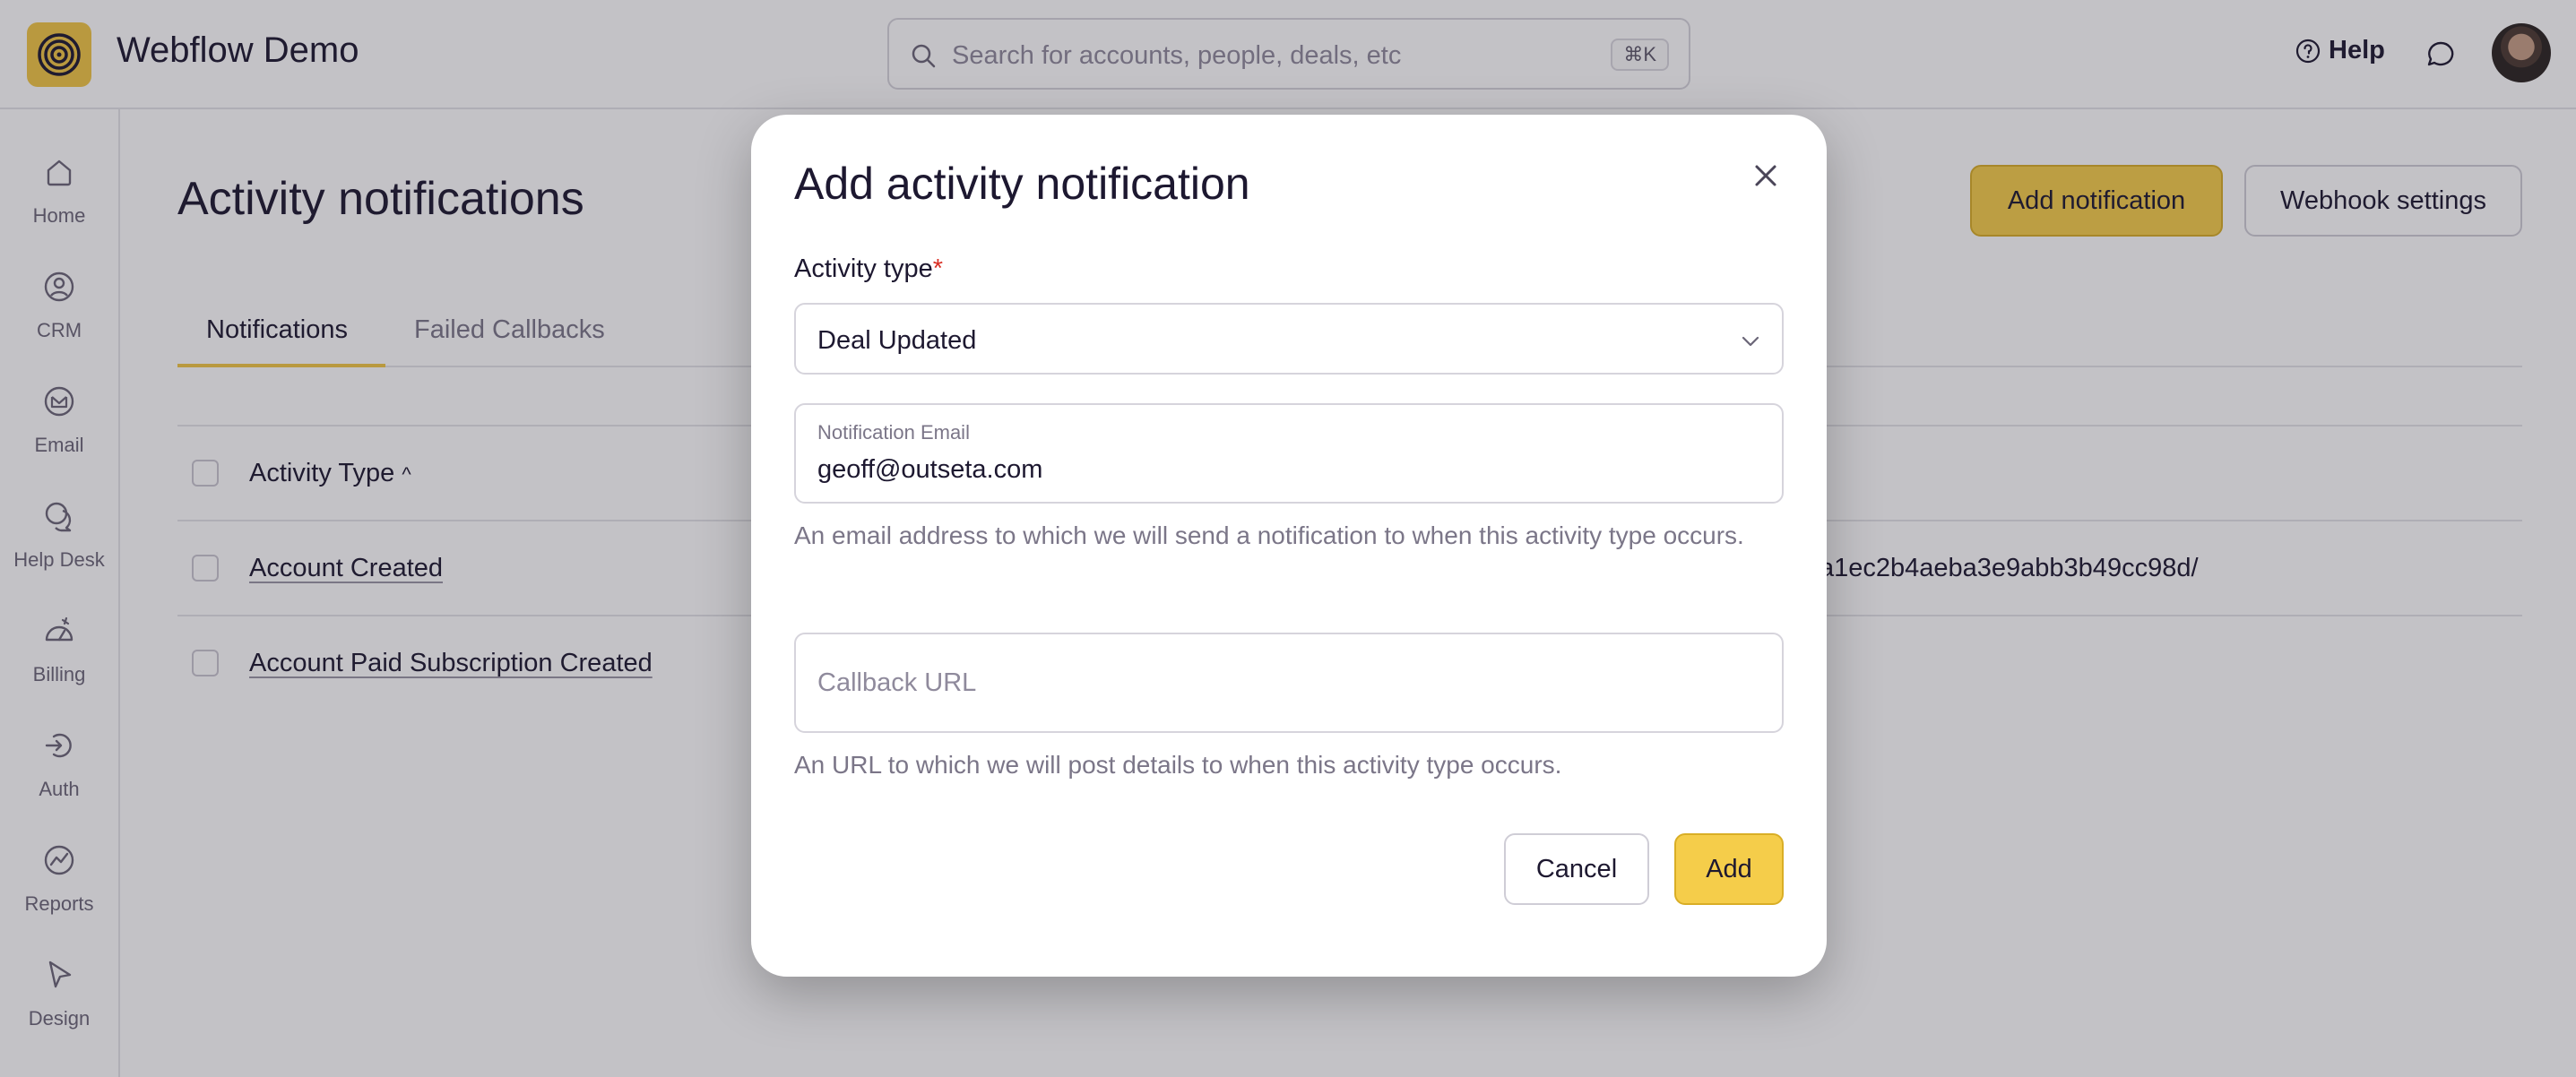 The image size is (2576, 1077). I want to click on required-marker: *, so click(938, 269).